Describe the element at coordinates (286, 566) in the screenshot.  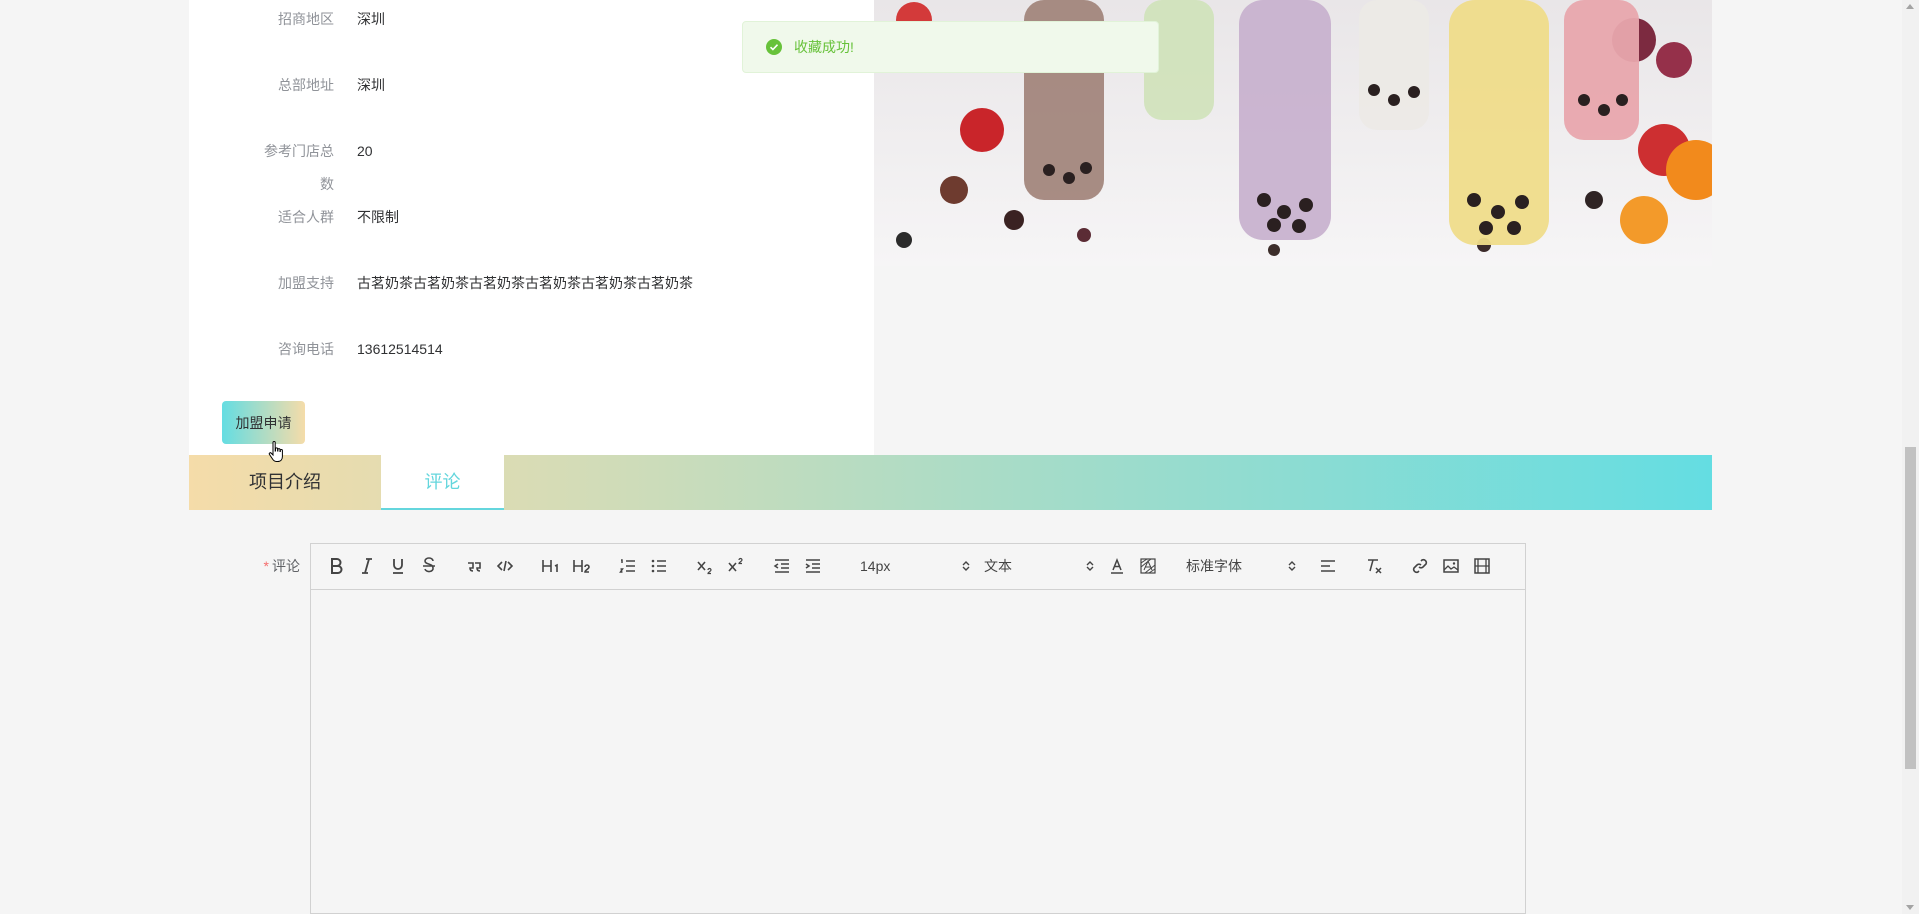
I see `comment-label-text: 评论` at that location.